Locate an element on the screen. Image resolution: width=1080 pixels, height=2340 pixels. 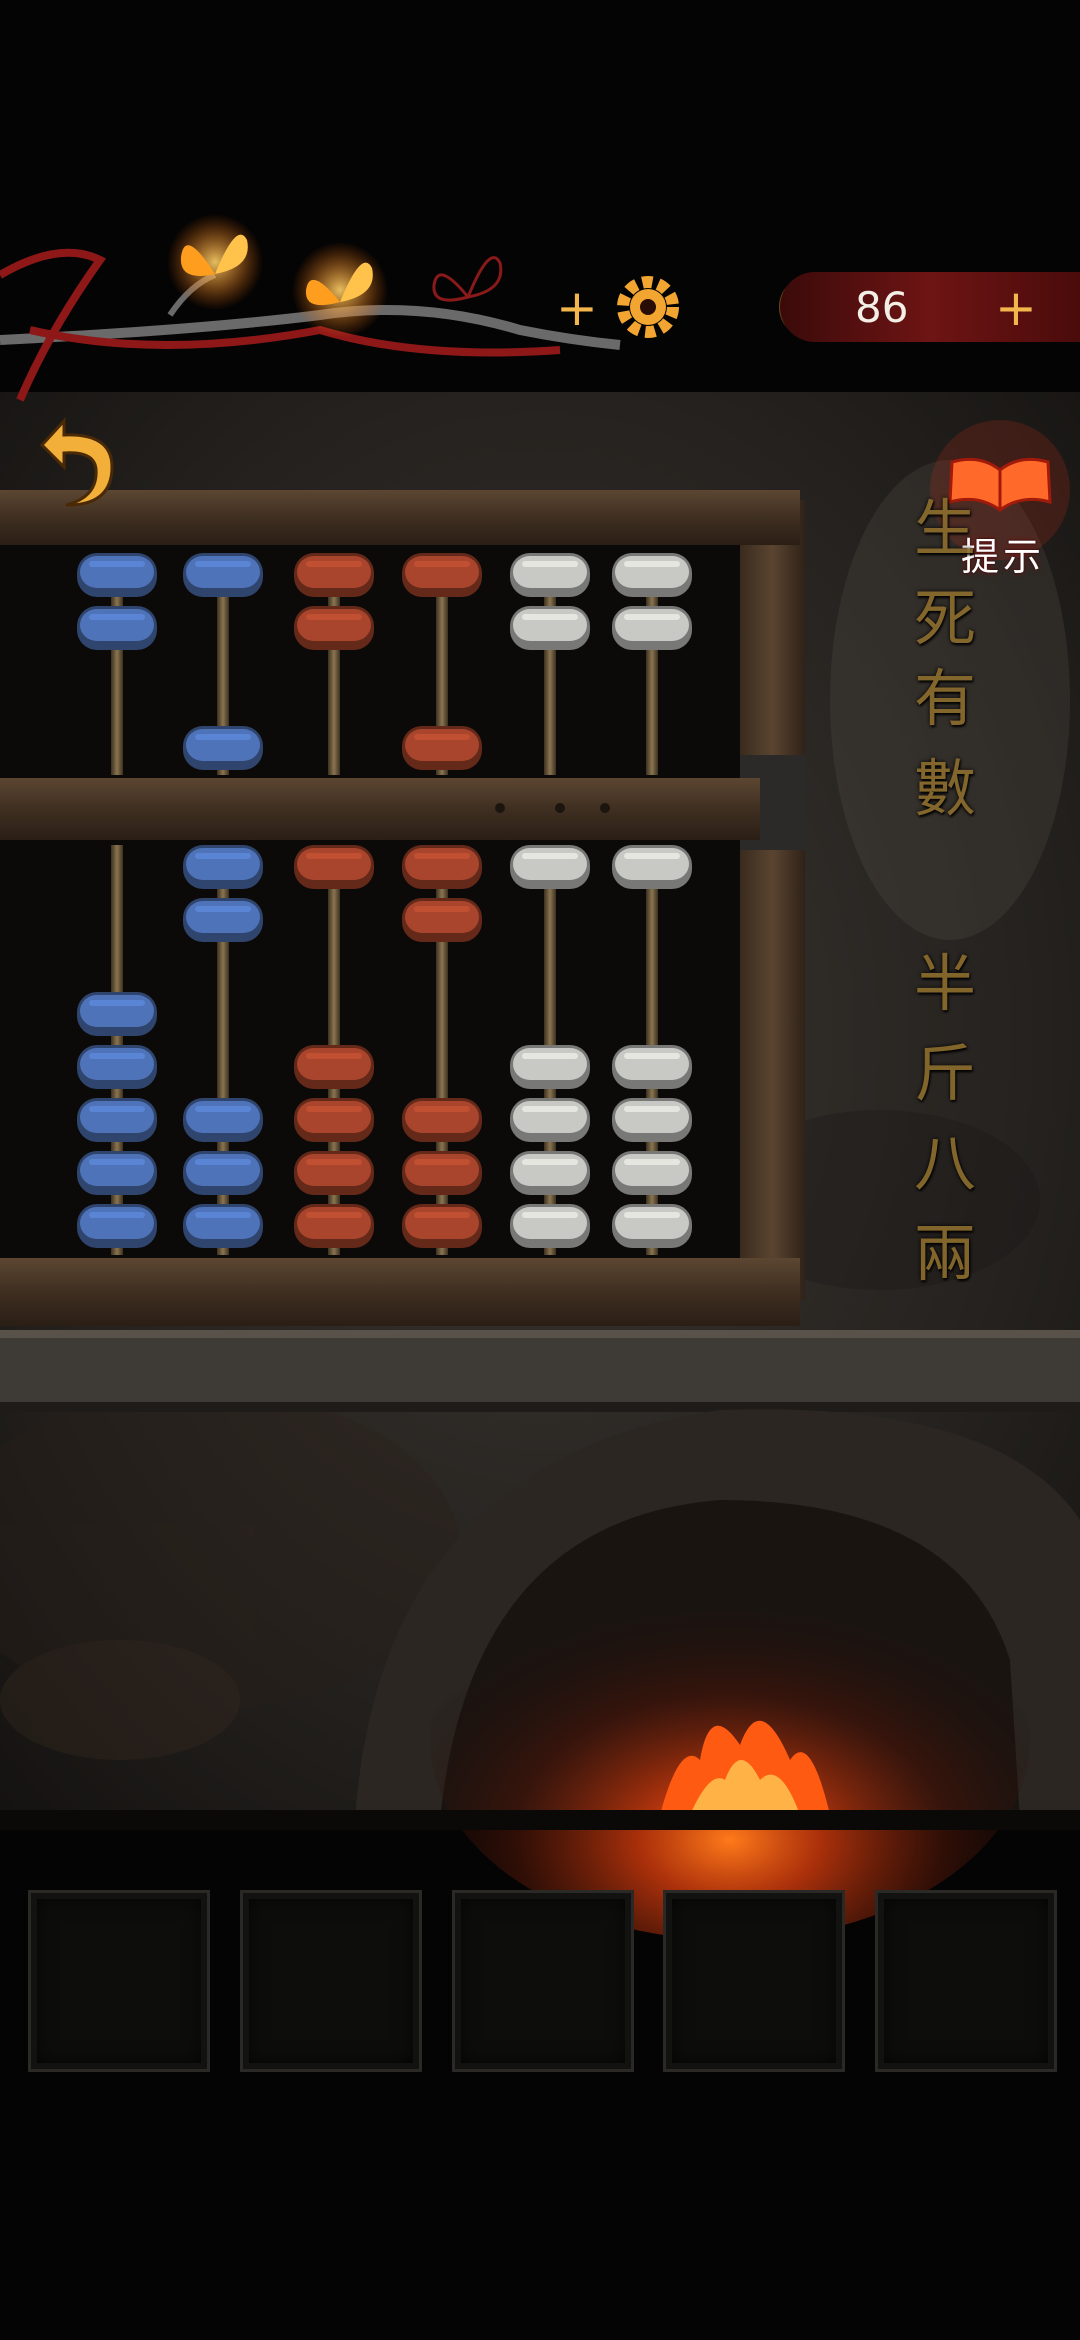
inscription-char: 生 is located at coordinates (944, 528).